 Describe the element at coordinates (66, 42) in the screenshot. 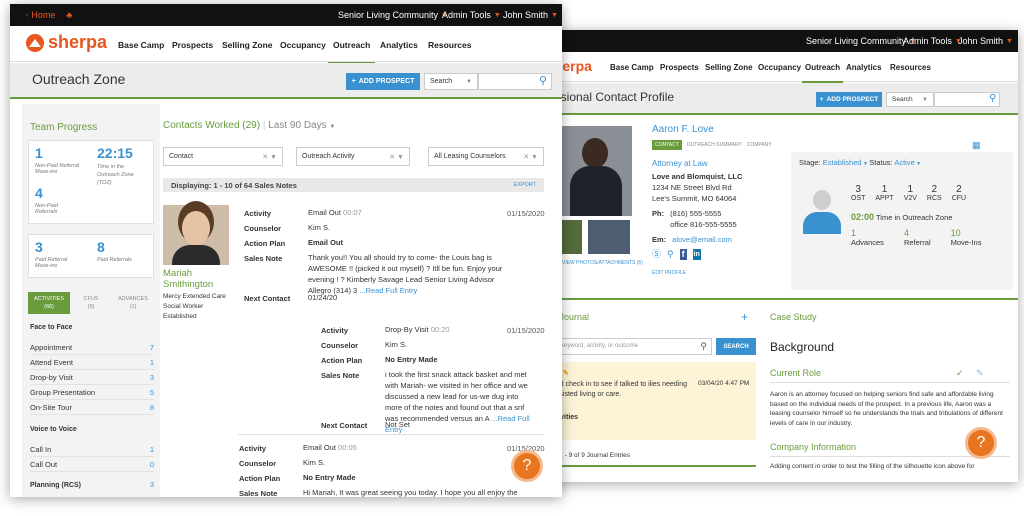

I see `sherpa-logo: sherpa` at that location.